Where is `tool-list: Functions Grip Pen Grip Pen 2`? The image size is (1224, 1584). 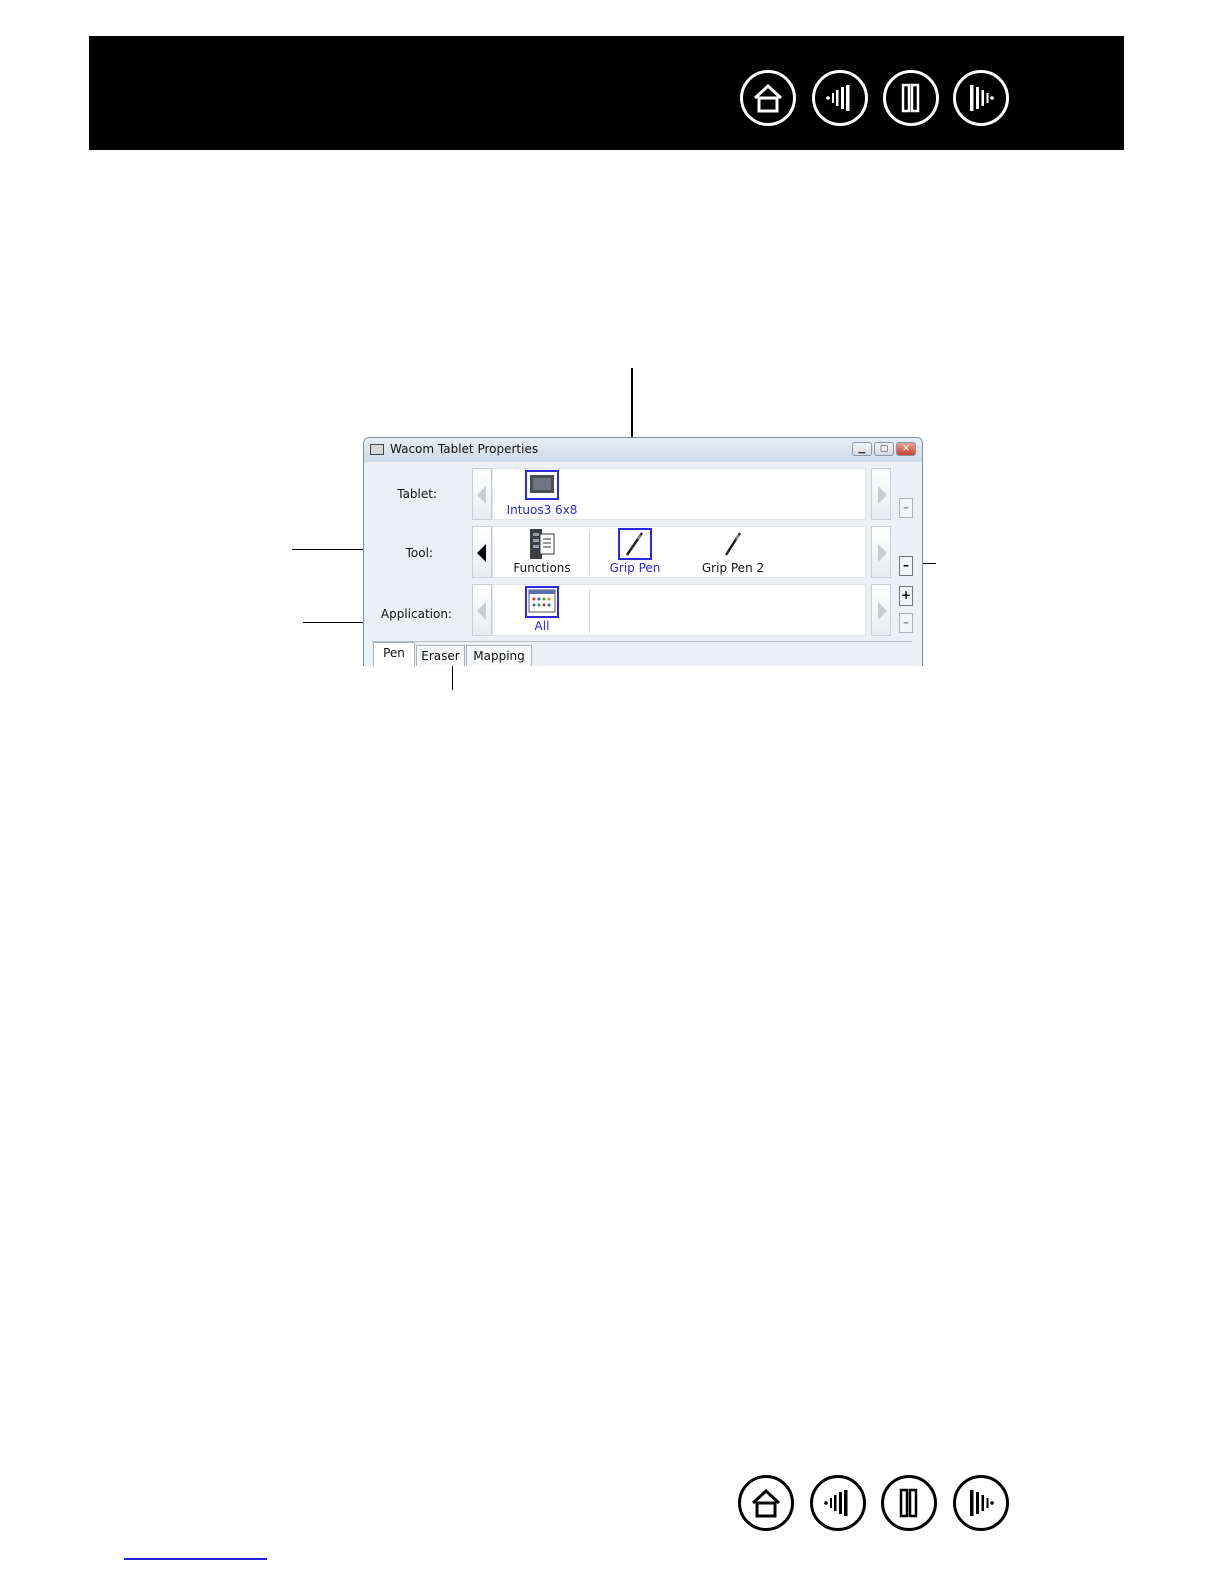
tool-list: Functions Grip Pen Grip Pen 2 is located at coordinates (679, 552).